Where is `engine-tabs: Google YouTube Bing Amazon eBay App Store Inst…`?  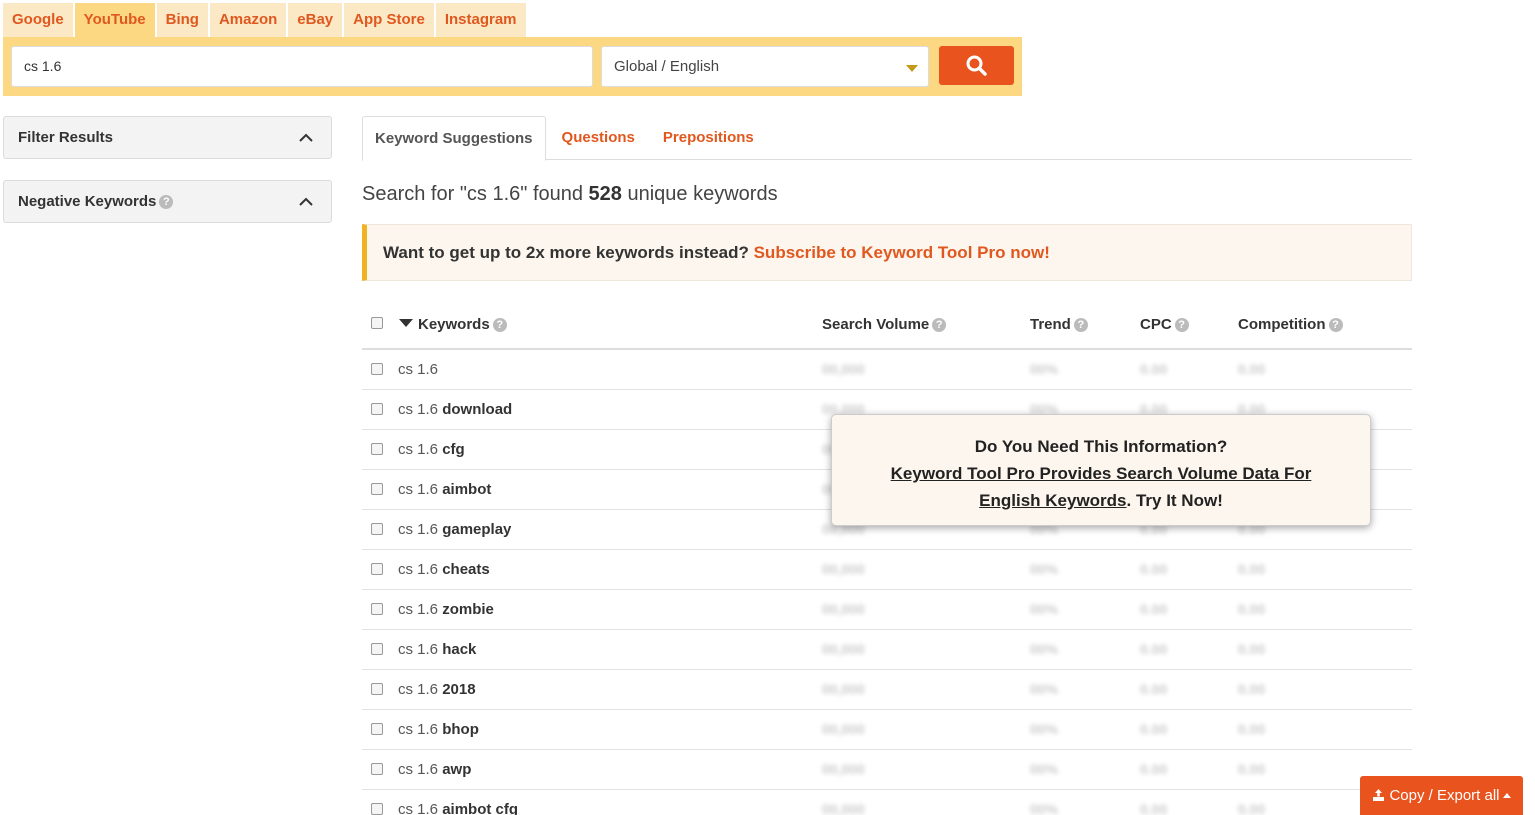 engine-tabs: Google YouTube Bing Amazon eBay App Store Inst… is located at coordinates (265, 20).